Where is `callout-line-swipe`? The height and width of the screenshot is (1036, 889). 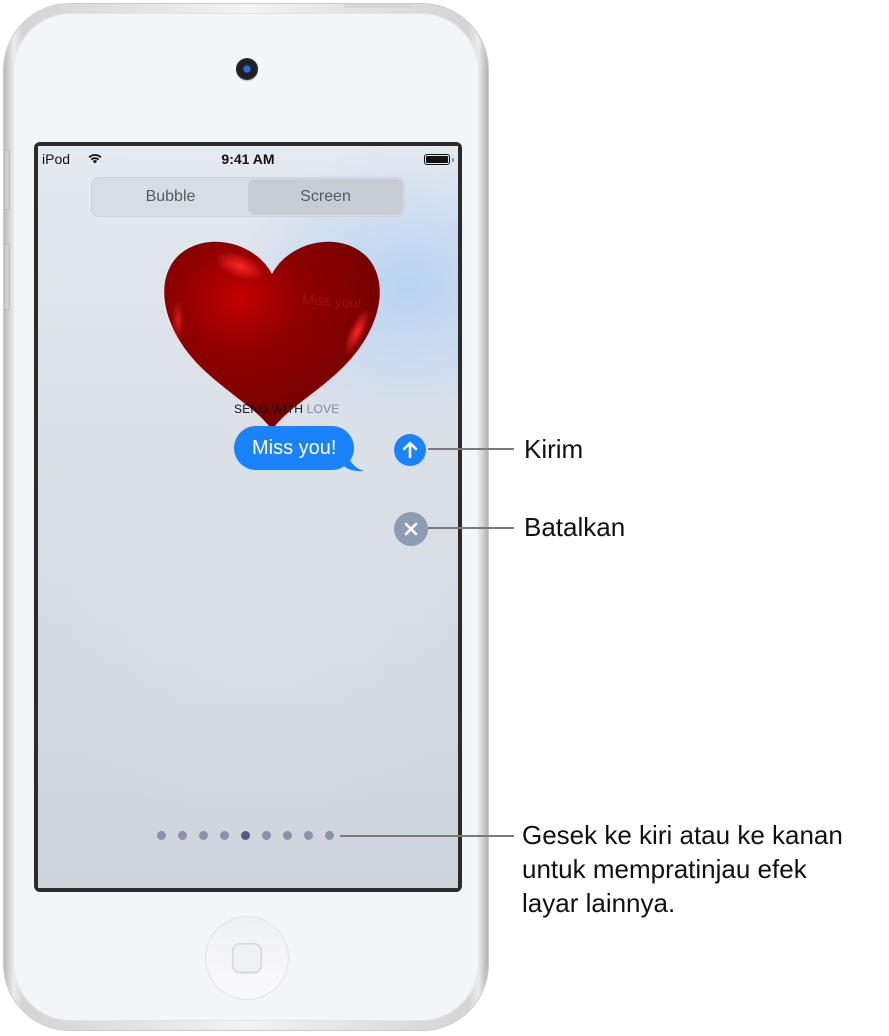 callout-line-swipe is located at coordinates (427, 836).